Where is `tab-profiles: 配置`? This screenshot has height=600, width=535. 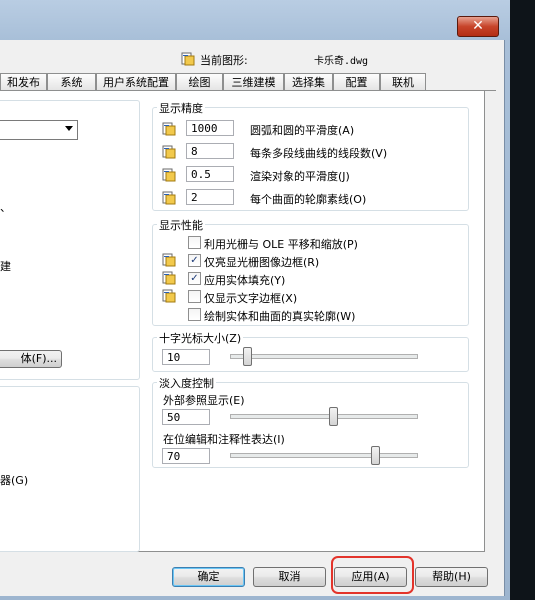
tab-profiles: 配置 is located at coordinates (356, 82).